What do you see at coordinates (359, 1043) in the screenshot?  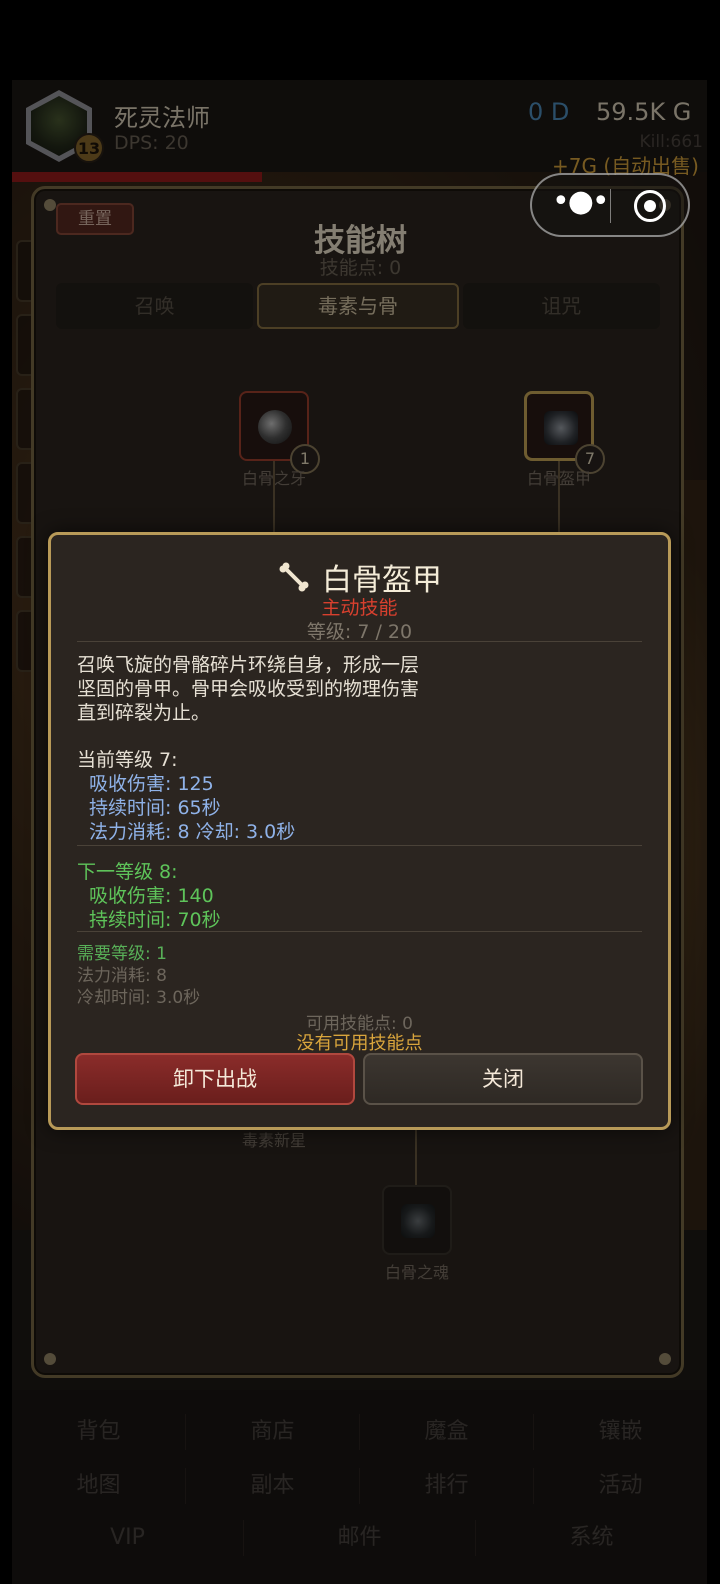 I see `no-points-warning: 没有可用技能点` at bounding box center [359, 1043].